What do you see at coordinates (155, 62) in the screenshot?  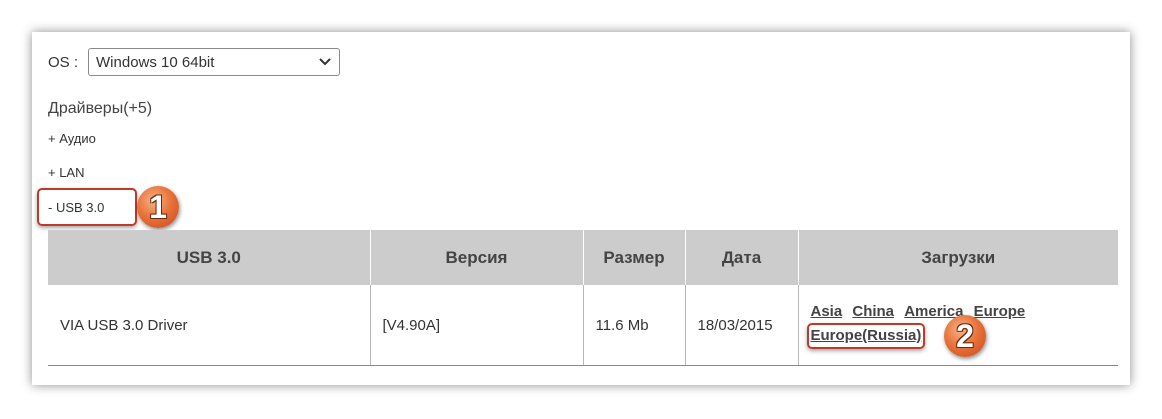 I see `os-dropdown-value: Windows 10 64bit` at bounding box center [155, 62].